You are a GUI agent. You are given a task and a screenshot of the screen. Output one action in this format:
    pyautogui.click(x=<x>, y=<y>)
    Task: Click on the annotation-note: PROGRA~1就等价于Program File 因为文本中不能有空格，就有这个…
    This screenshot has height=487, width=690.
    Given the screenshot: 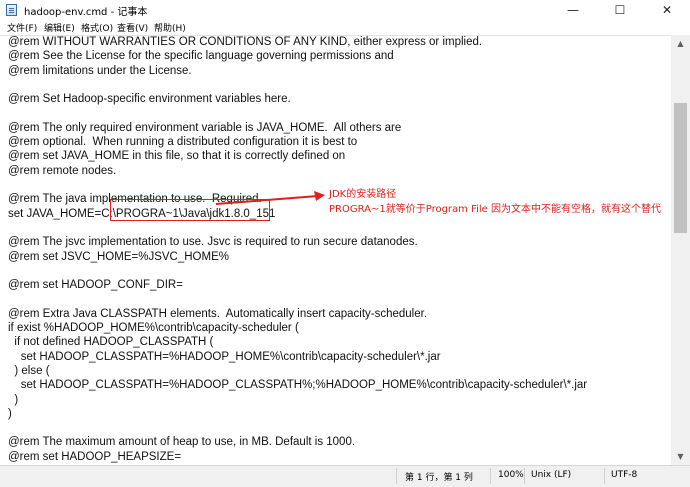 What is the action you would take?
    pyautogui.click(x=495, y=209)
    